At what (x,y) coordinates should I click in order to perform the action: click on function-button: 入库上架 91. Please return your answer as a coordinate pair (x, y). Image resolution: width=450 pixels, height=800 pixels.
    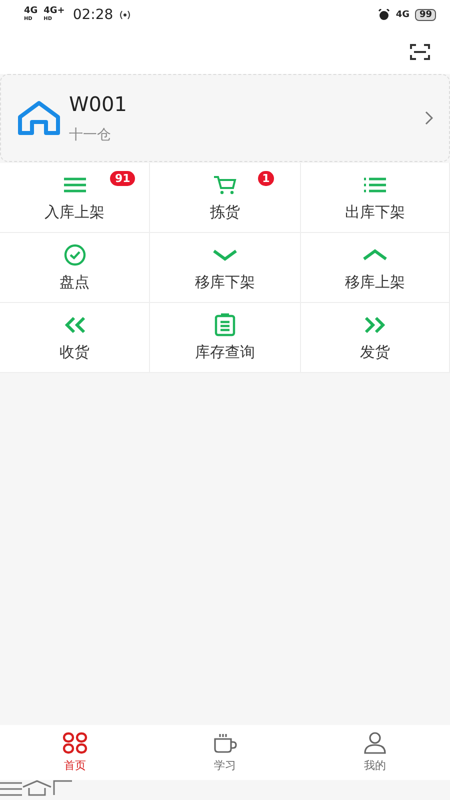
    Looking at the image, I should click on (75, 198).